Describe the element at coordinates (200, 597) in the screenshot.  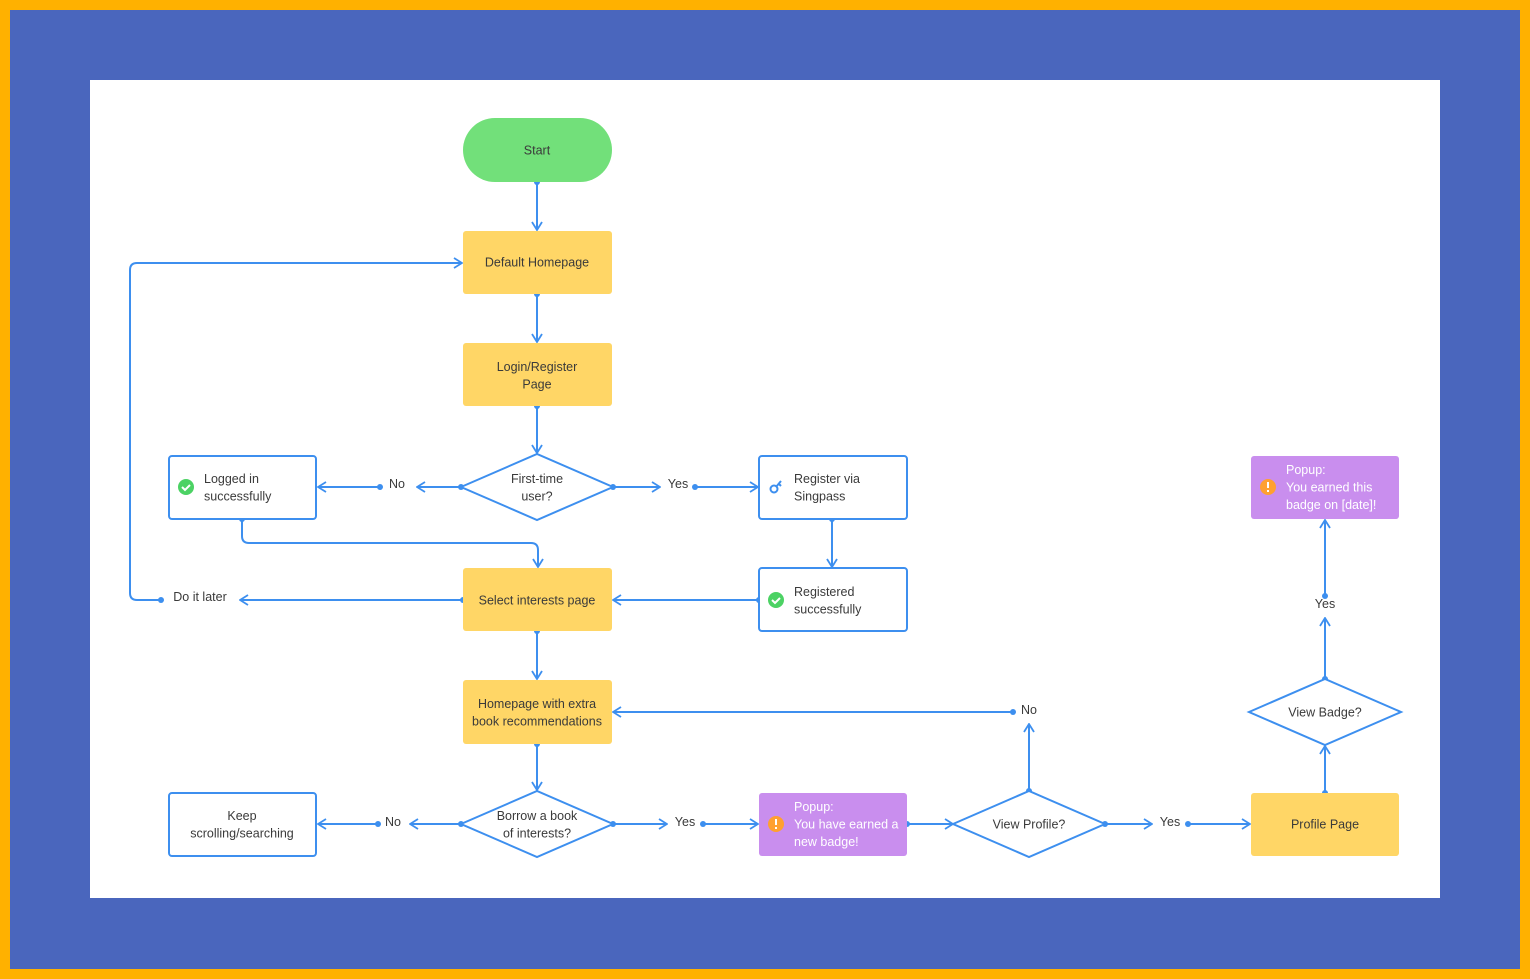
I see `edge-label-do-it-later: Do it later` at that location.